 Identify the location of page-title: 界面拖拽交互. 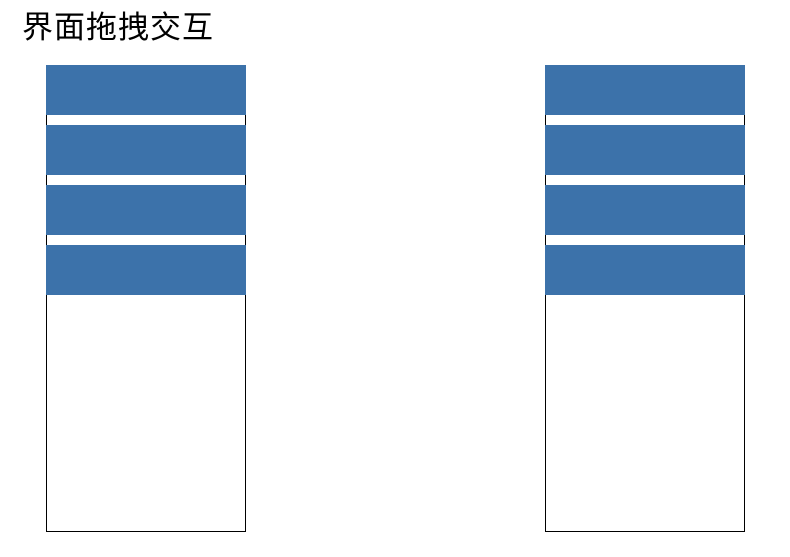
(118, 28).